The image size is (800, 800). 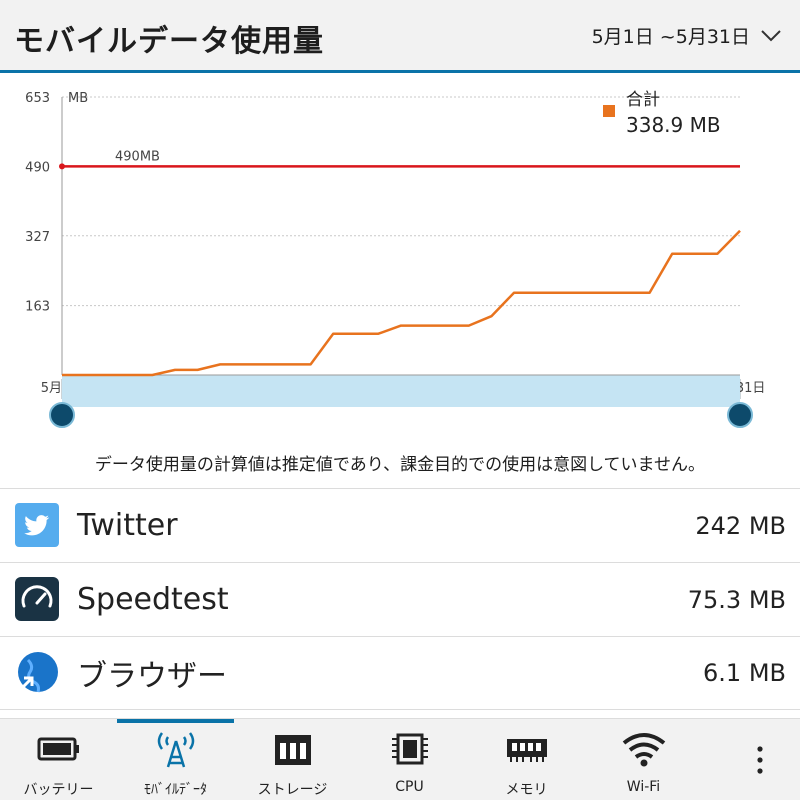 What do you see at coordinates (153, 599) in the screenshot?
I see `app-name: Speedtest` at bounding box center [153, 599].